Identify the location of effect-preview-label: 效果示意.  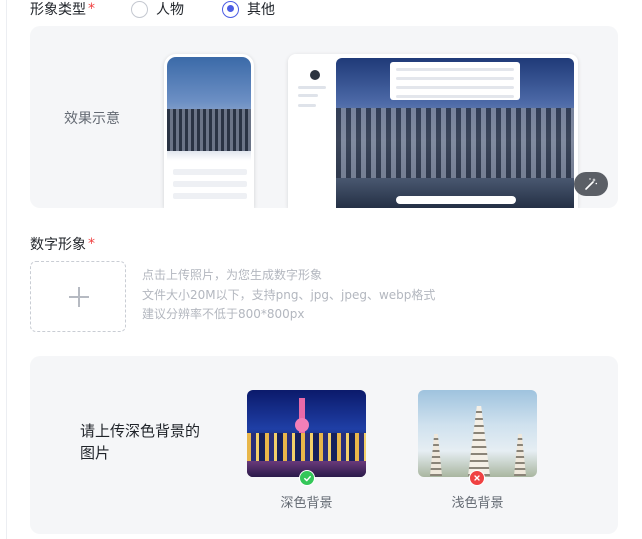
(92, 119).